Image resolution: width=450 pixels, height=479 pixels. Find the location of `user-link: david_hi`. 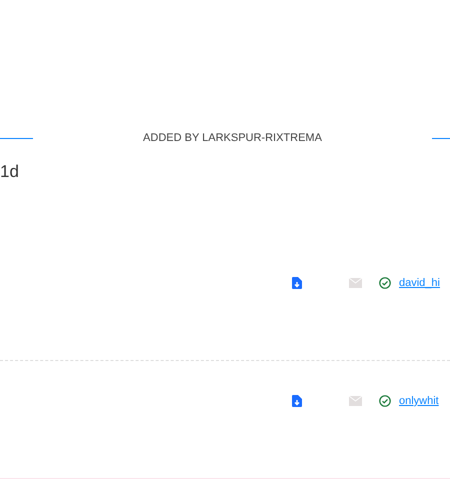

user-link: david_hi is located at coordinates (419, 282).